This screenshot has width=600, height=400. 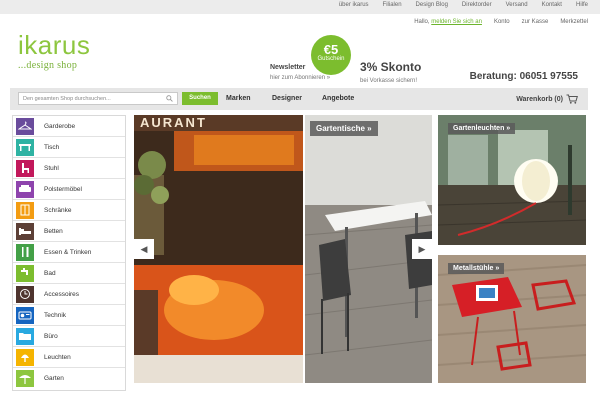 I want to click on sofa-icon, so click(x=25, y=189).